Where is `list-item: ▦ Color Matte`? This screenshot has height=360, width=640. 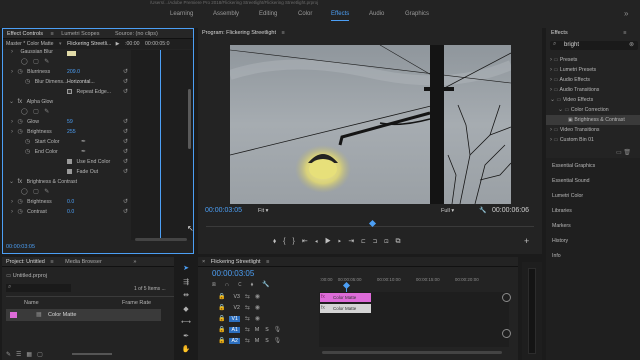
list-item: ▦ Color Matte is located at coordinates (83, 315).